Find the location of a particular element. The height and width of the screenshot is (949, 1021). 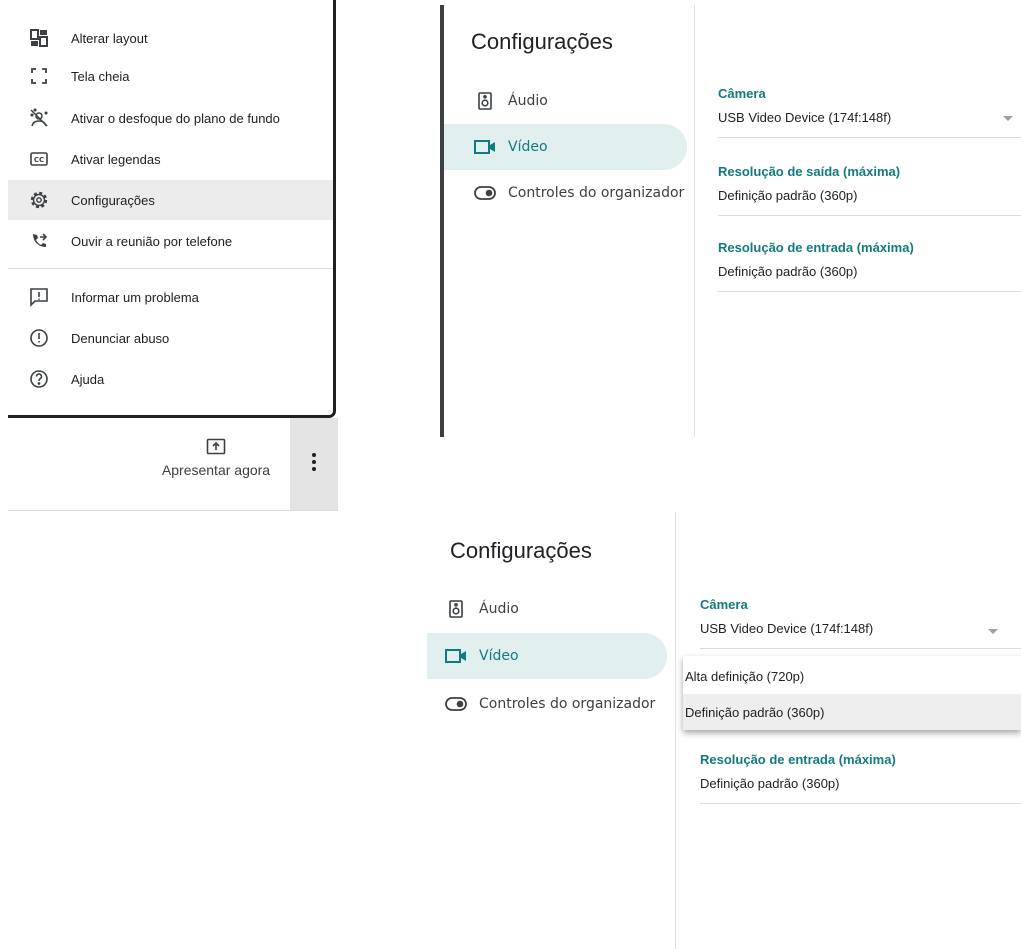

menu-item-fullscreen: Tela cheia is located at coordinates (170, 76).